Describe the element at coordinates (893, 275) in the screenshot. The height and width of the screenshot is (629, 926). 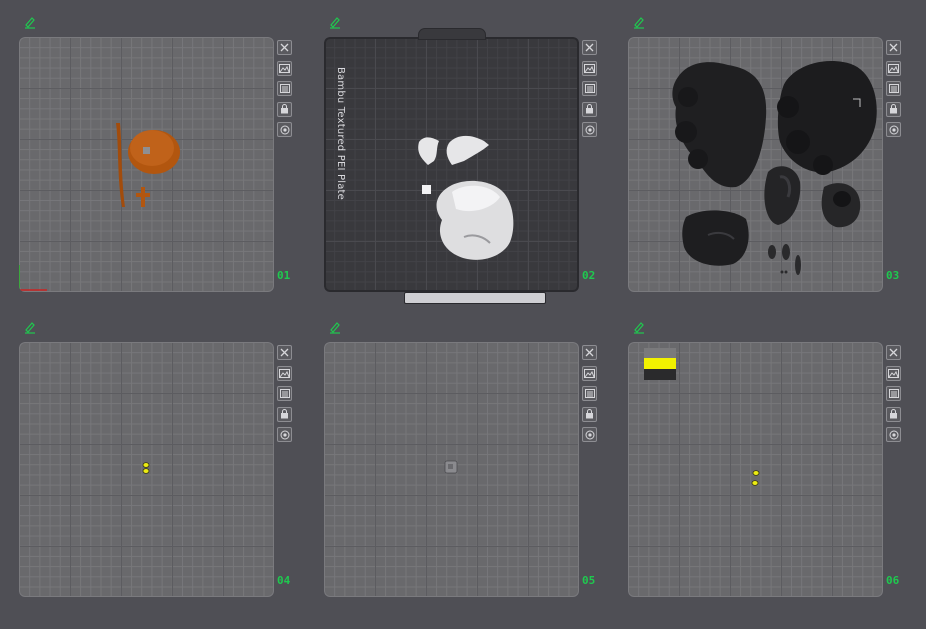
I see `plate-number: 03` at that location.